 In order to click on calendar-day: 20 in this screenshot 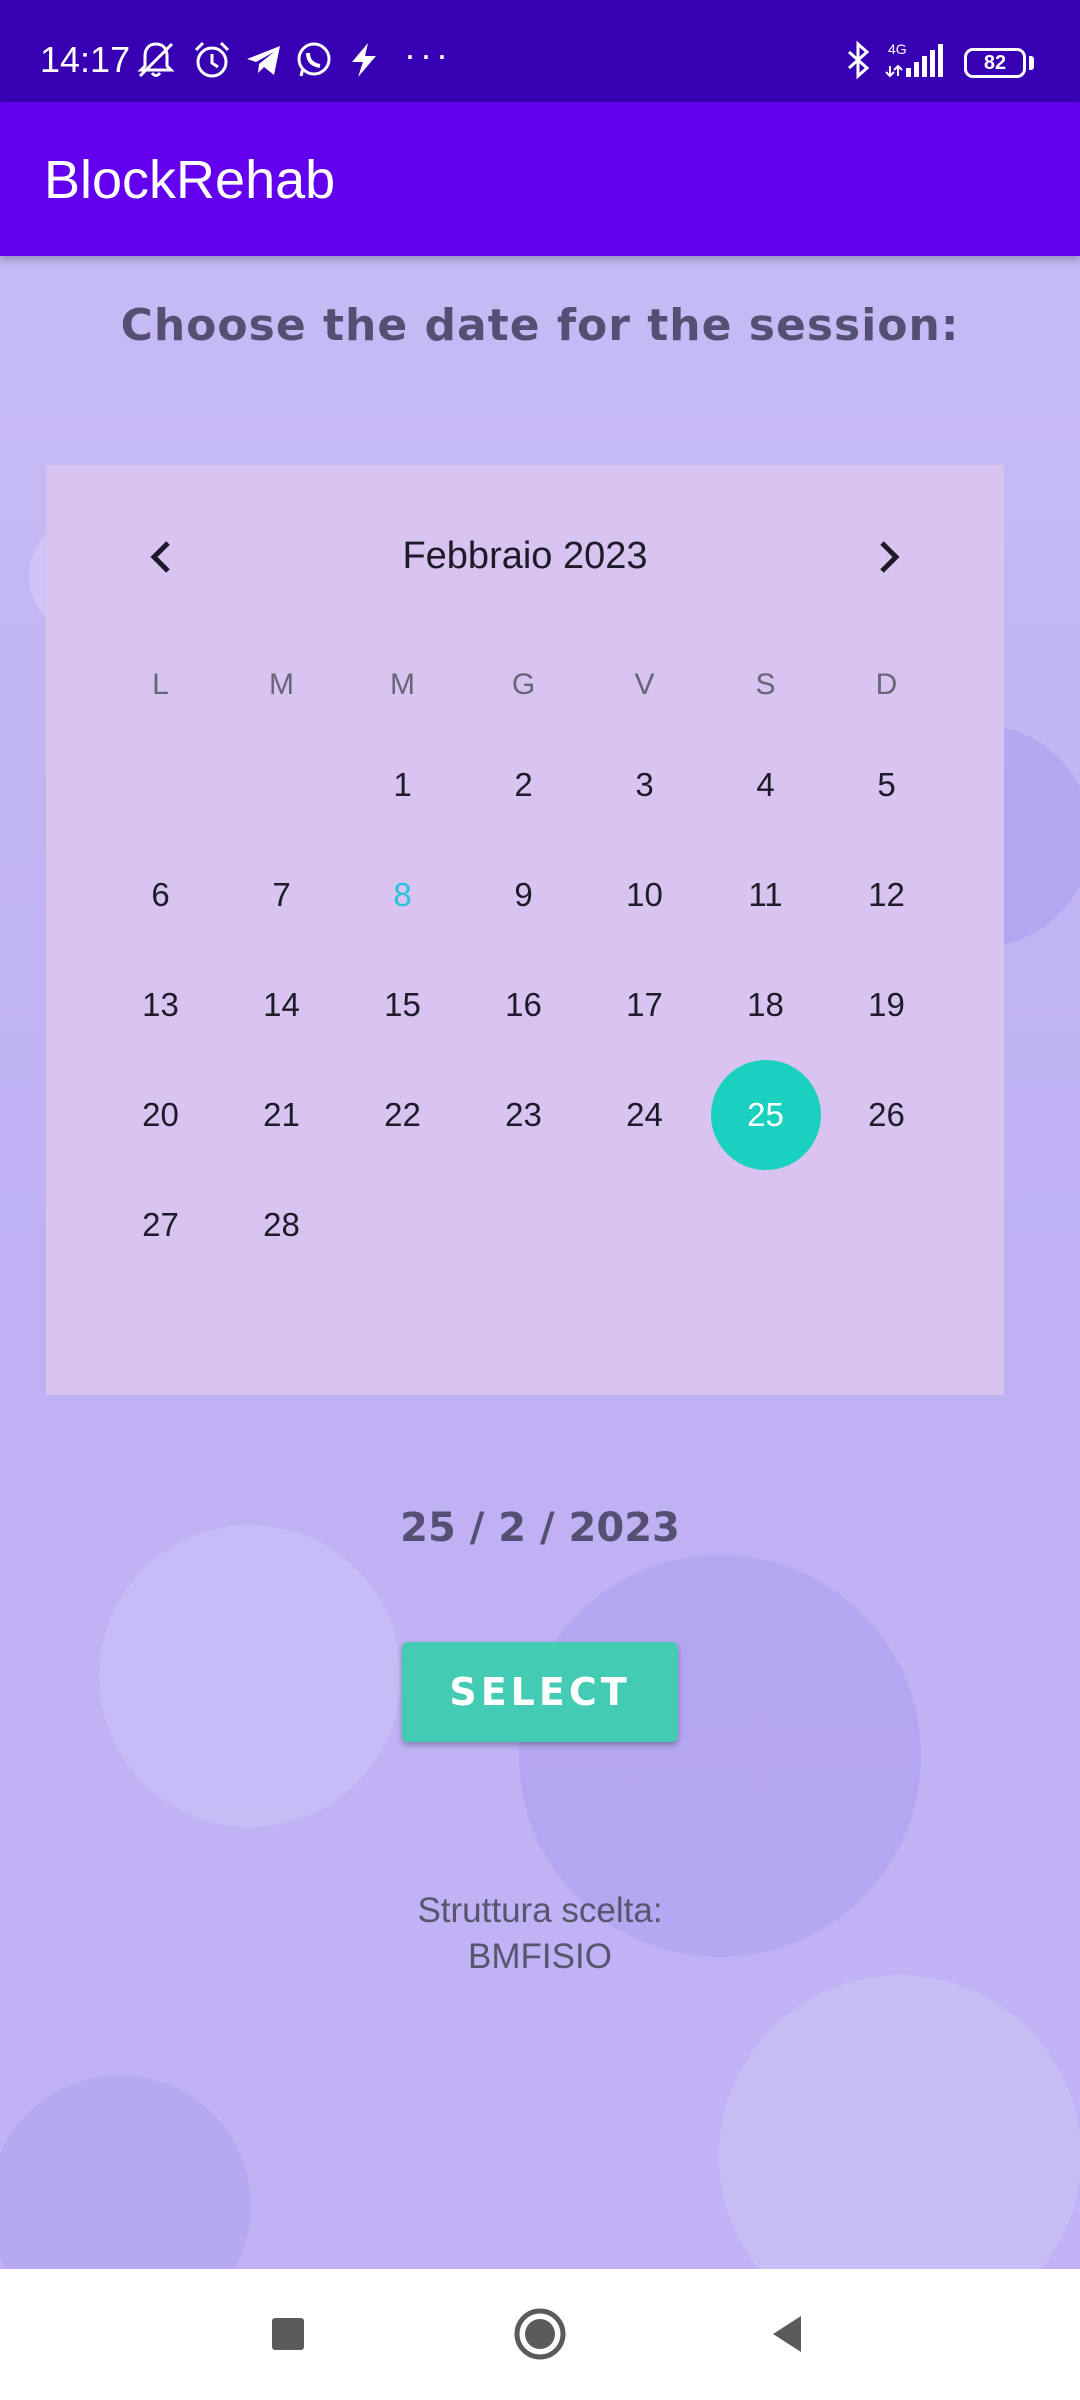, I will do `click(160, 1115)`.